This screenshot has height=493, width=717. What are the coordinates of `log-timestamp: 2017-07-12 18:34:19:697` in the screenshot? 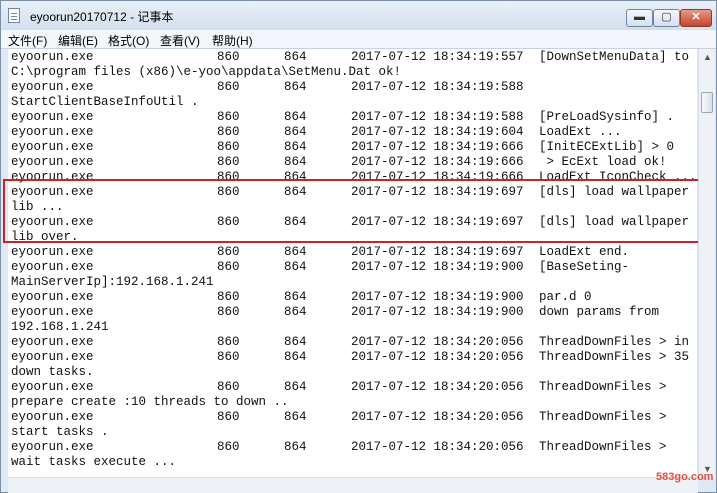 It's located at (437, 252).